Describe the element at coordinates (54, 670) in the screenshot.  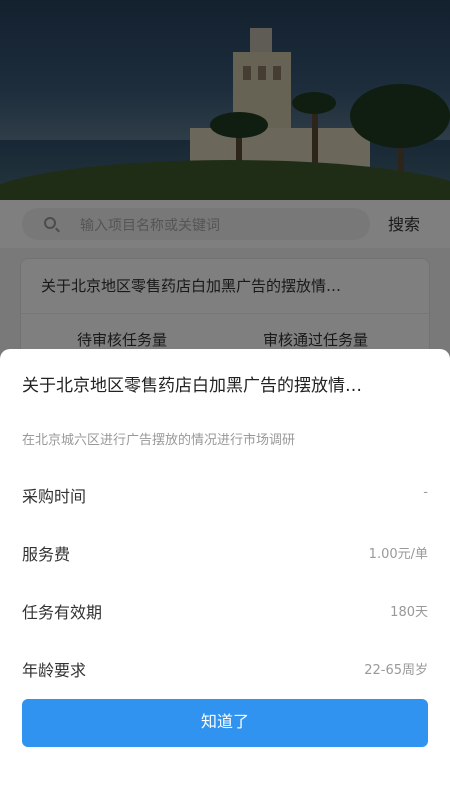
I see `row-label: 年龄要求` at that location.